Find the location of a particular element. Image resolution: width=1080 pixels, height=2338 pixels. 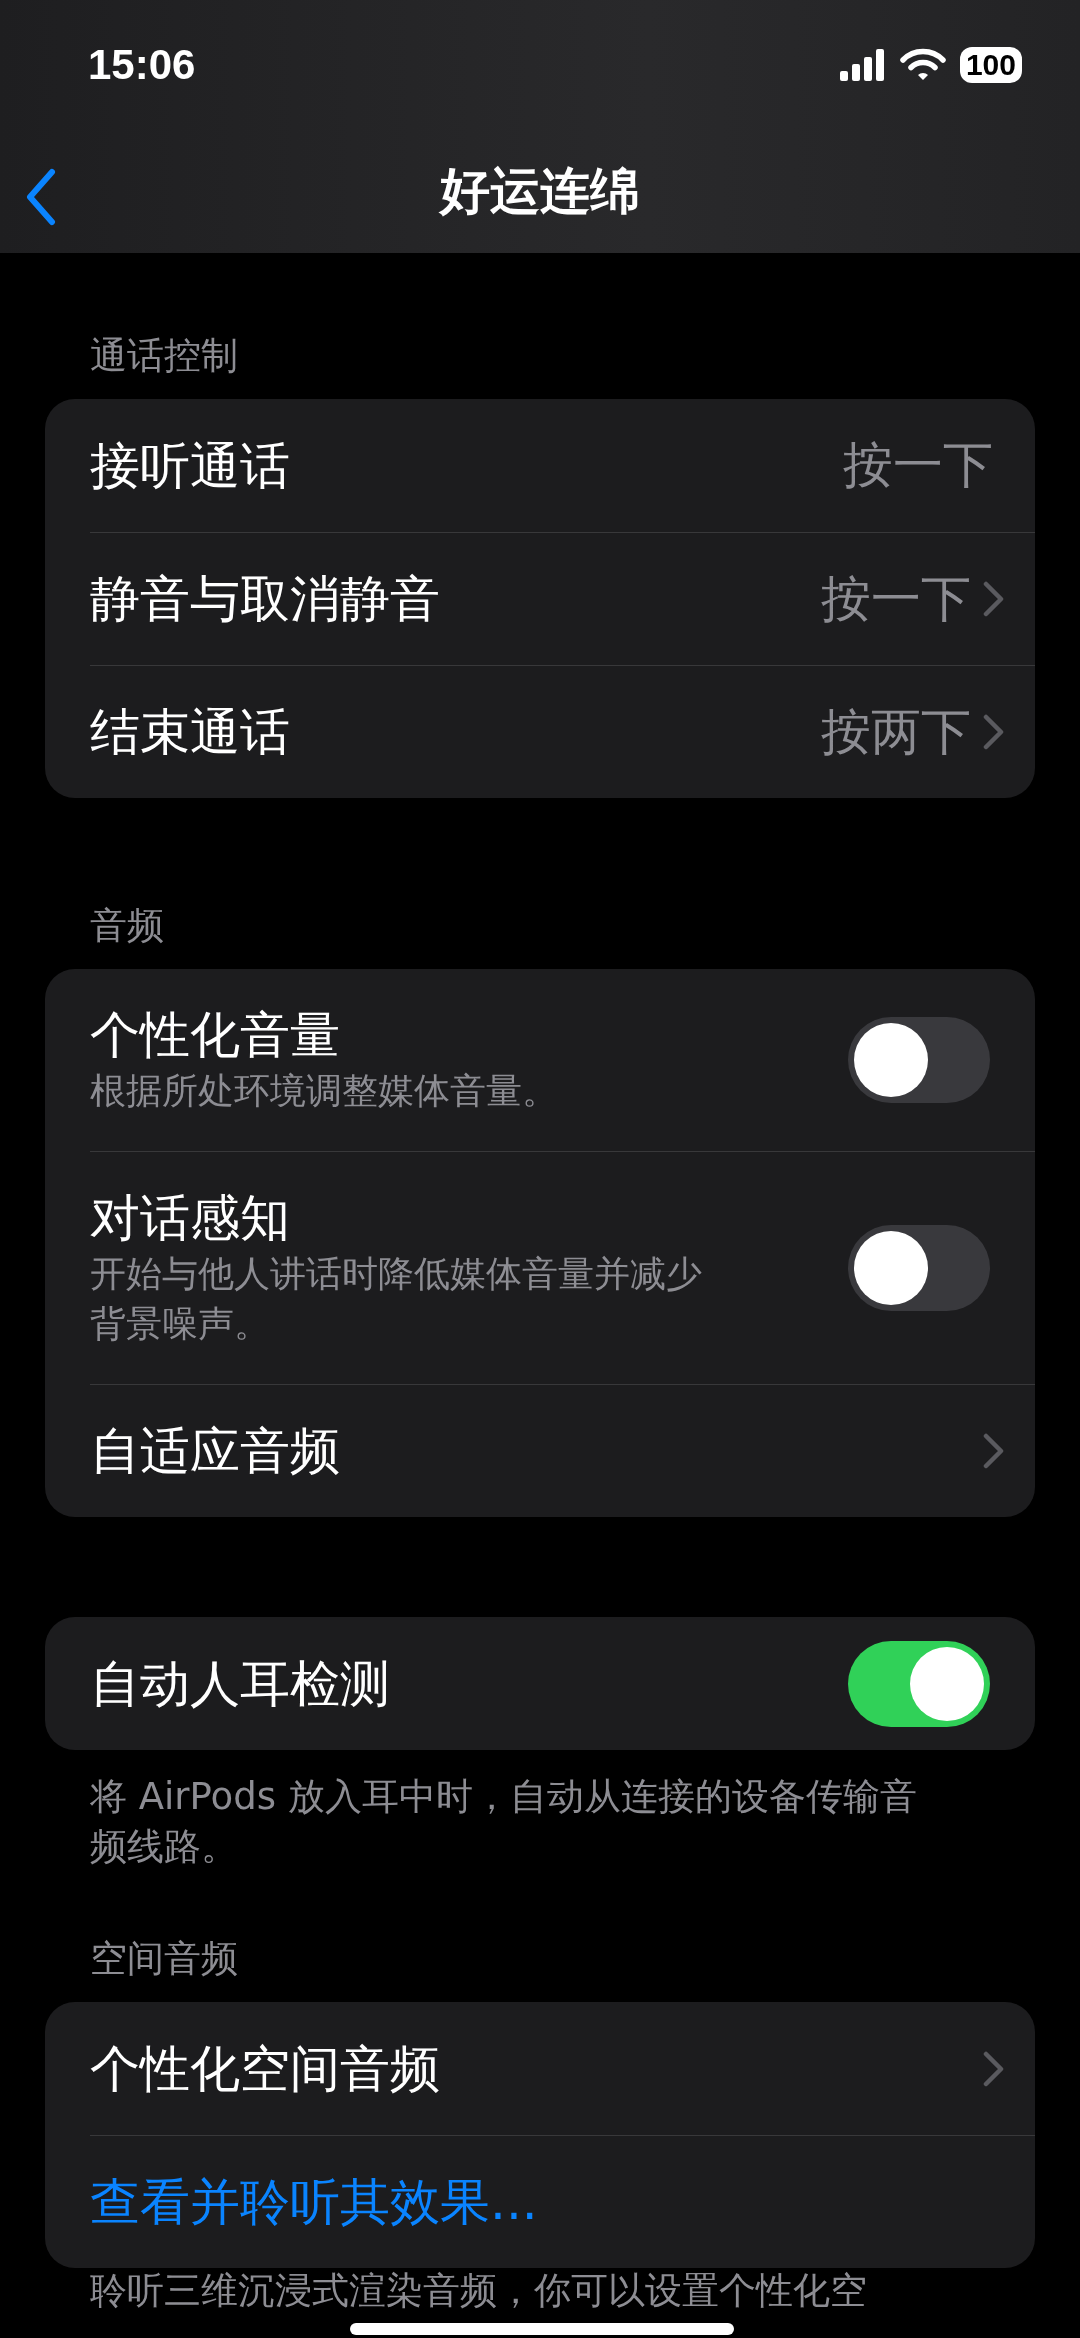

row-subtitle: 根据所处环境调整媒体音量。 is located at coordinates (324, 1091).